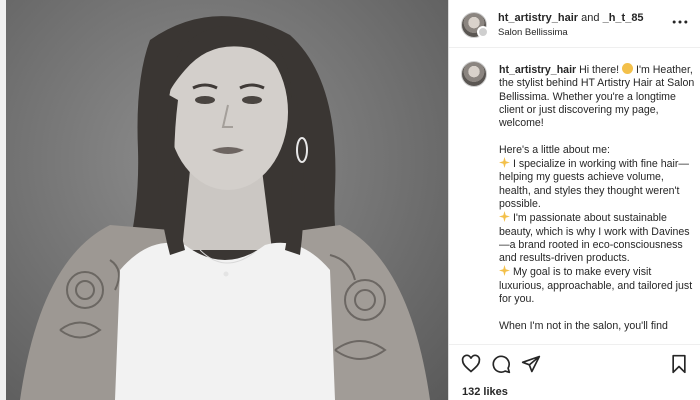 This screenshot has width=700, height=400. Describe the element at coordinates (628, 68) in the screenshot. I see `waving-hand-emoji` at that location.